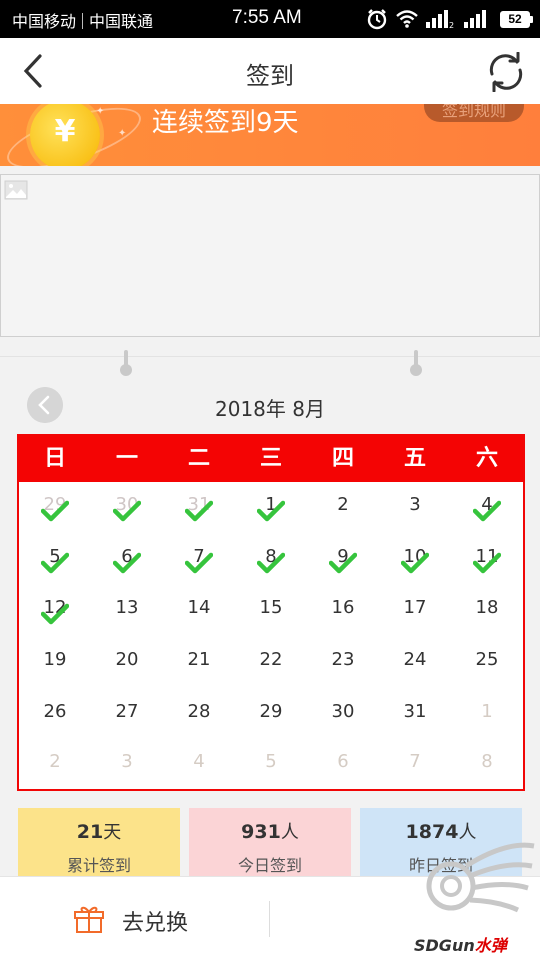  I want to click on stat-label: 昨日签到, so click(440, 865).